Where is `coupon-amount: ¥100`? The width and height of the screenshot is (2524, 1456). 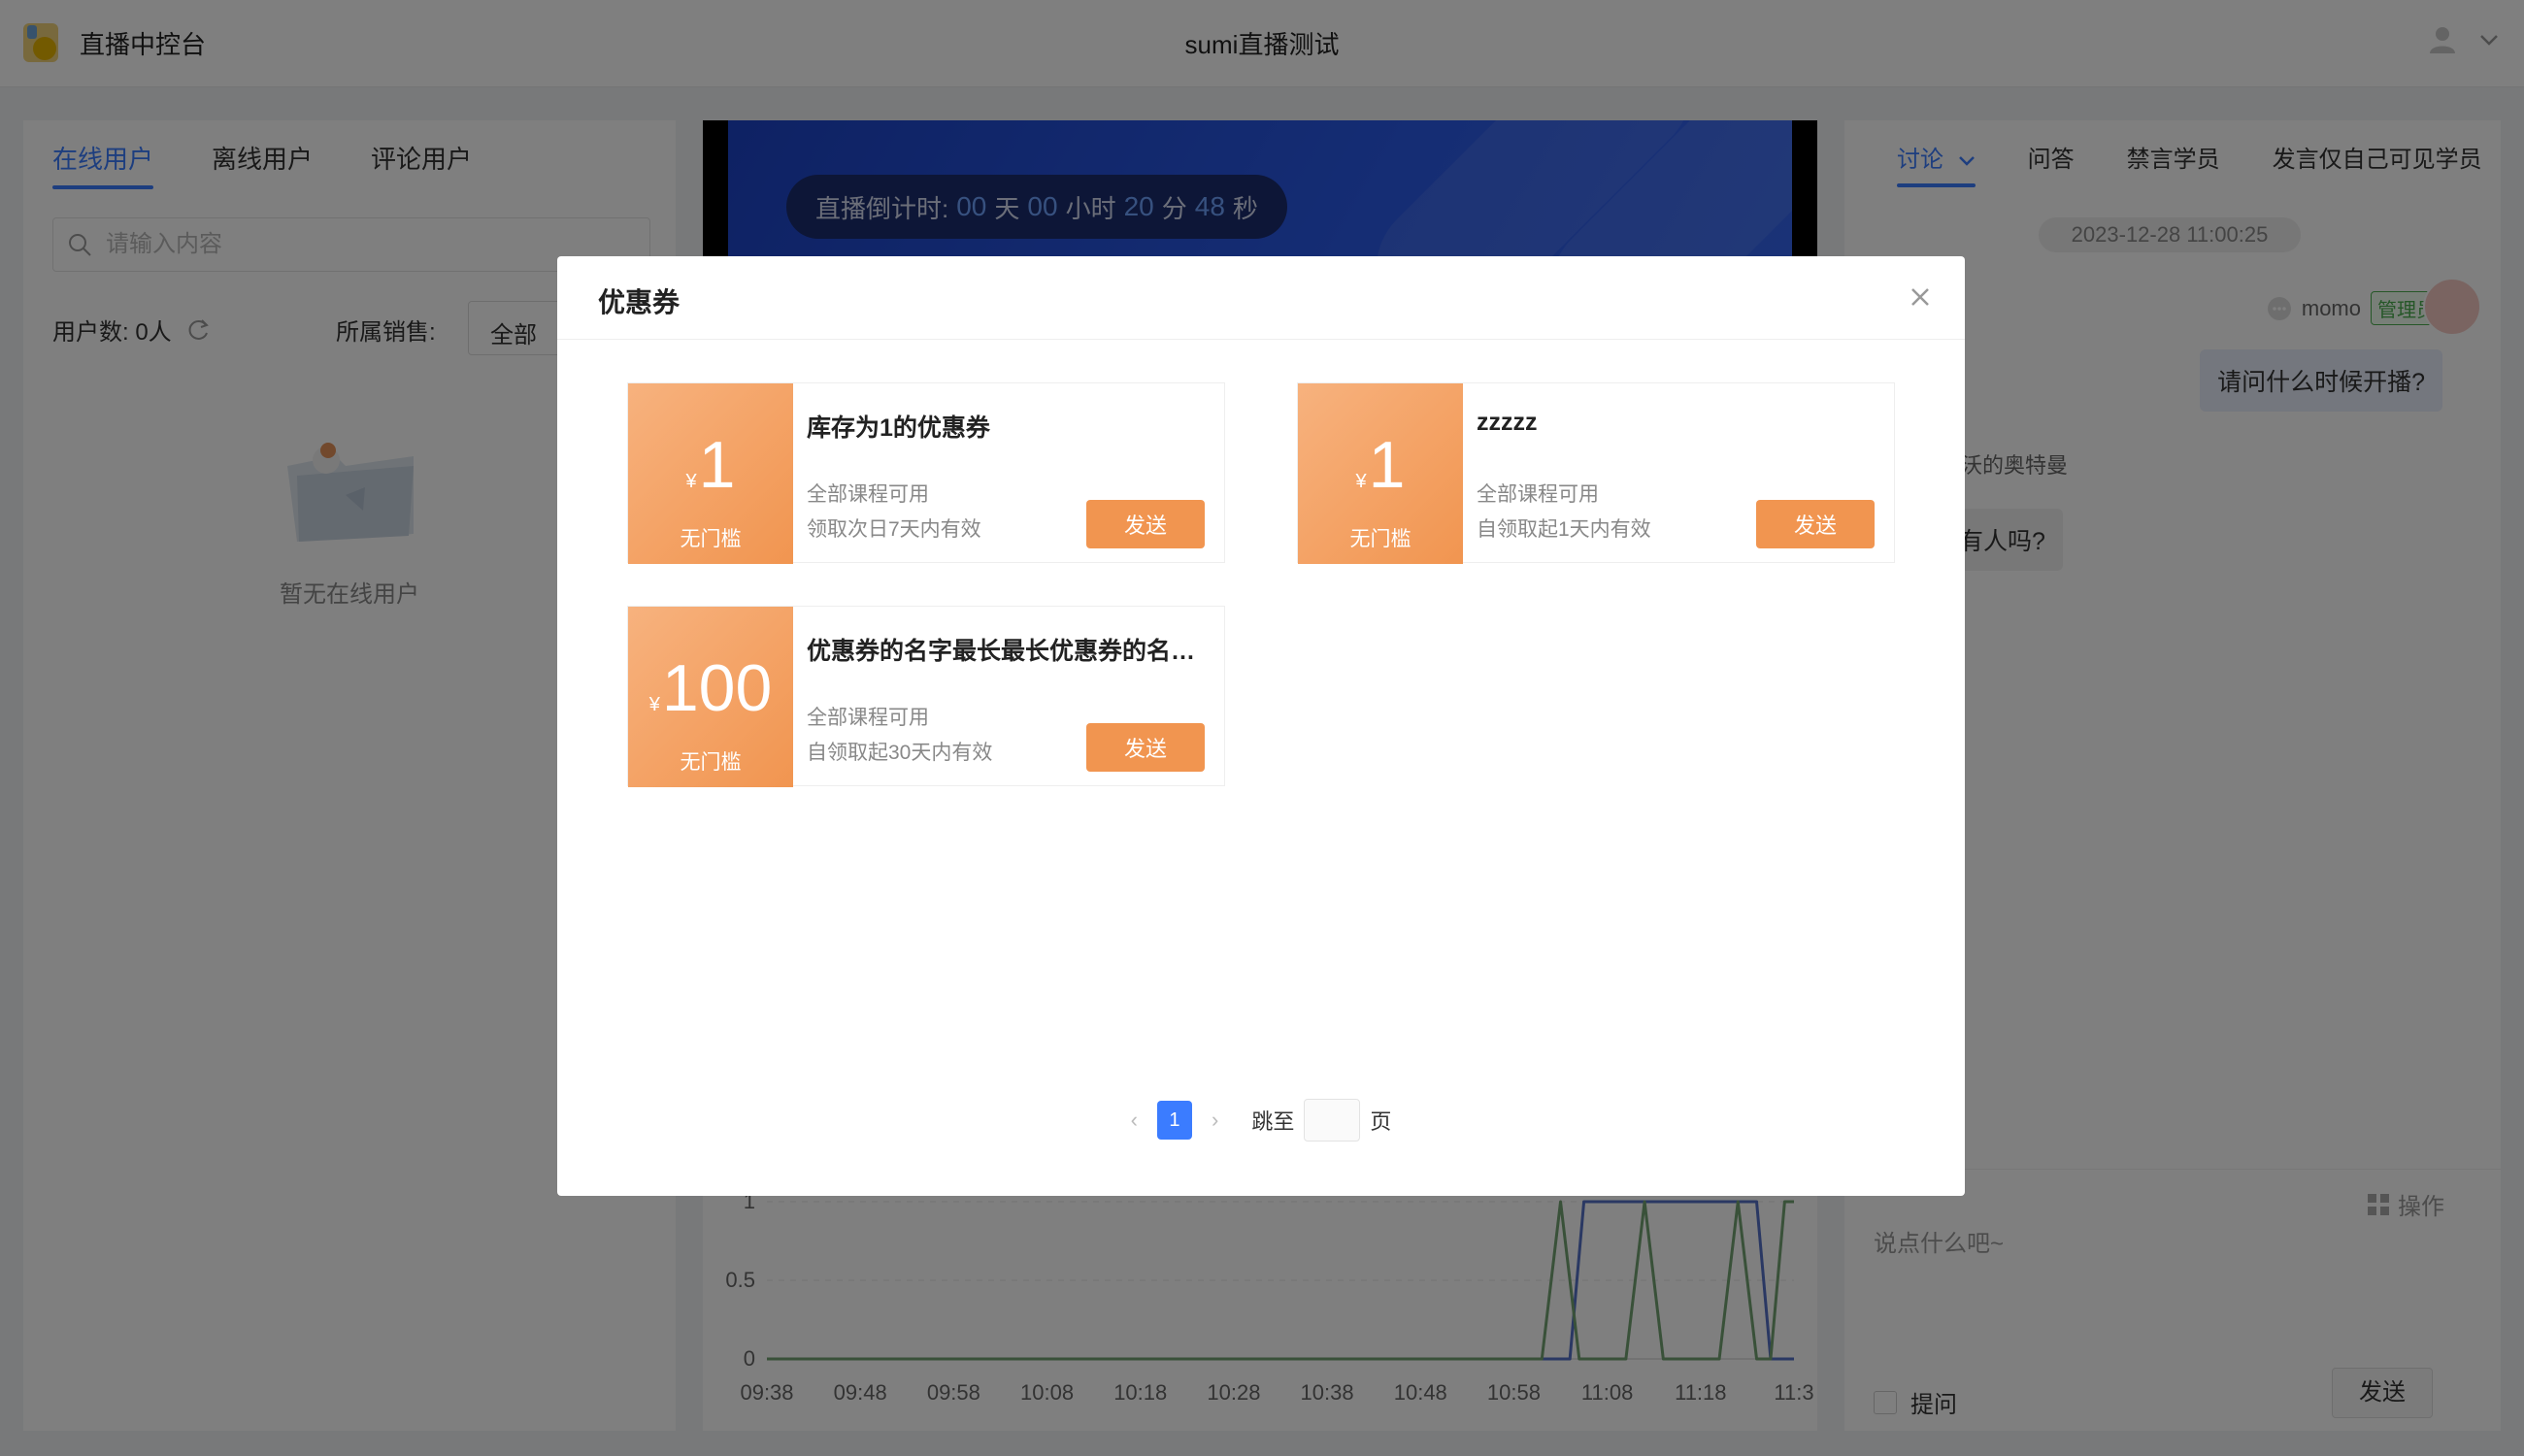 coupon-amount: ¥100 is located at coordinates (710, 688).